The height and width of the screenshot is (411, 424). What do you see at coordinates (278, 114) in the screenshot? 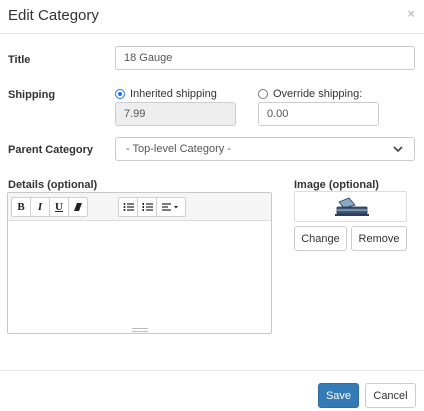
I see `override-shipping-value: 0.00` at bounding box center [278, 114].